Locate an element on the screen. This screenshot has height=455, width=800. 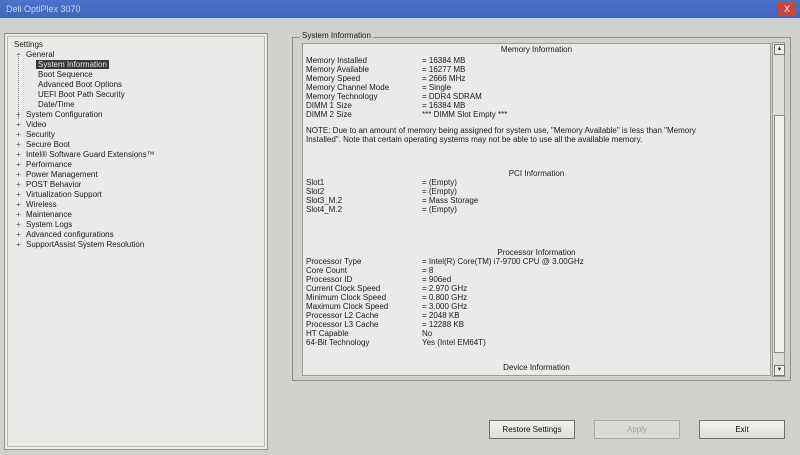
scroll-down-icon: ▼ is located at coordinates (779, 370).